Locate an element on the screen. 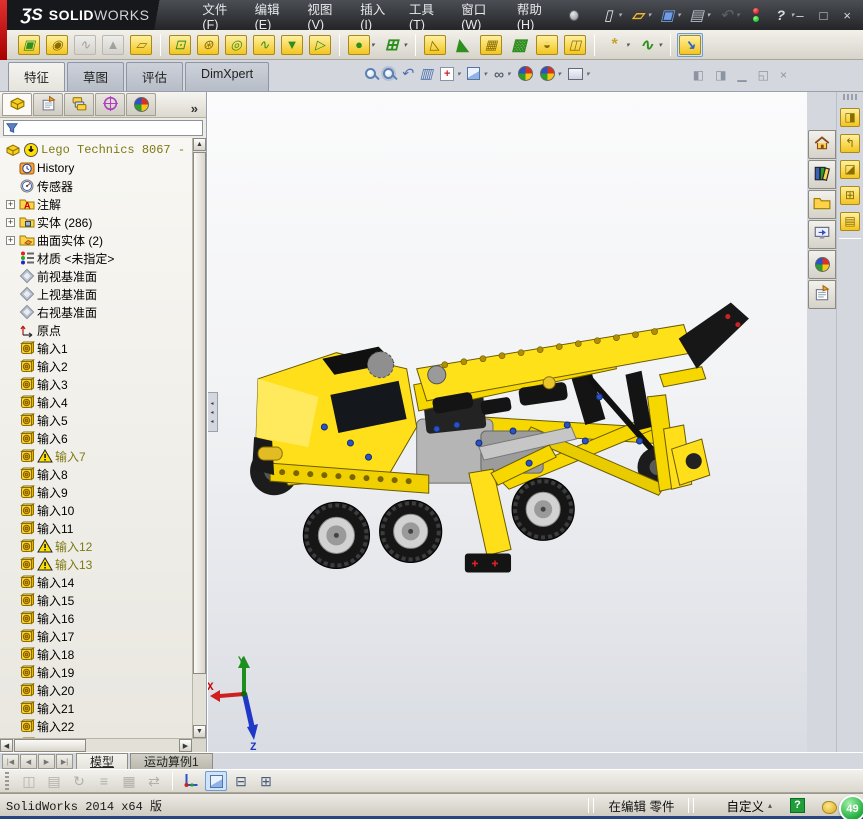 This screenshot has width=863, height=819. mirror-feature-button: ◨ is located at coordinates (850, 117).